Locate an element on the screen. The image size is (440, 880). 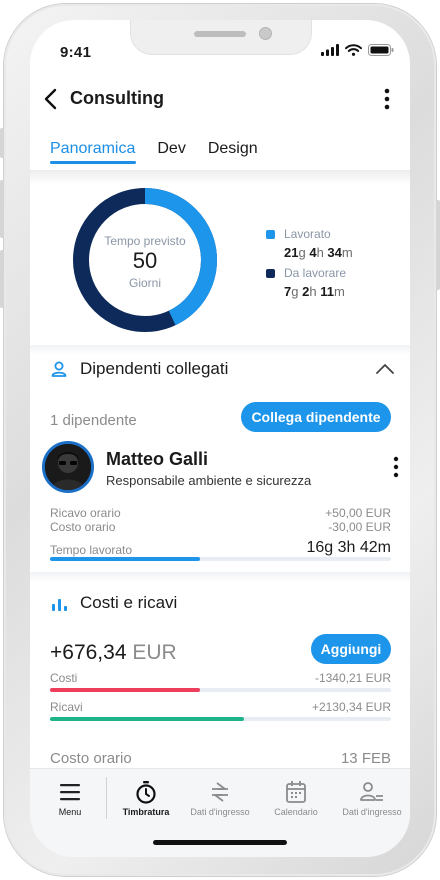
tab-design: Design is located at coordinates (233, 149).